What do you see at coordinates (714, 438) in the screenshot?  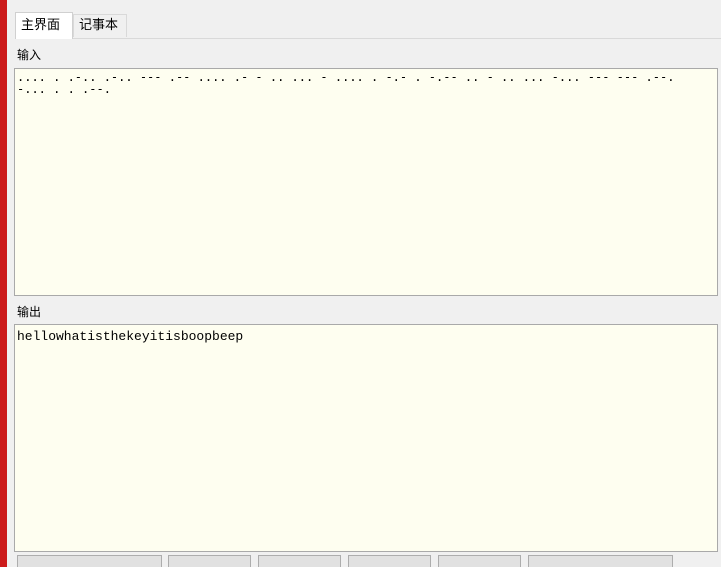 I see `output-scrollbar: ⌃ ⌄` at bounding box center [714, 438].